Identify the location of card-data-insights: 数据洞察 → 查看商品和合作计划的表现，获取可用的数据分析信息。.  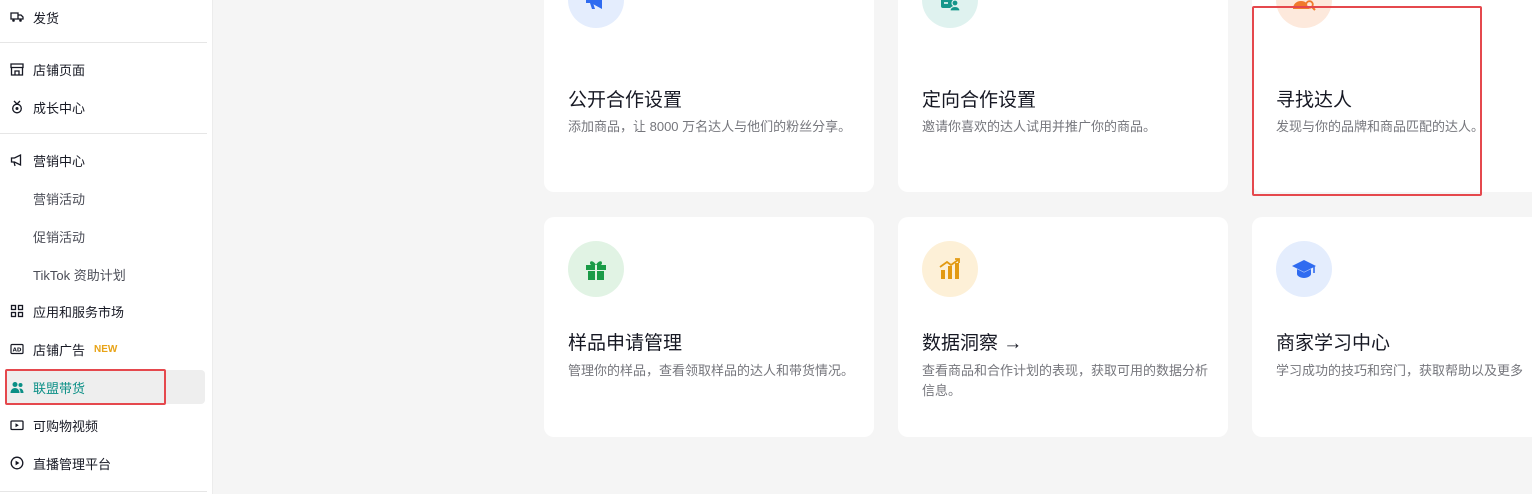
(1063, 327).